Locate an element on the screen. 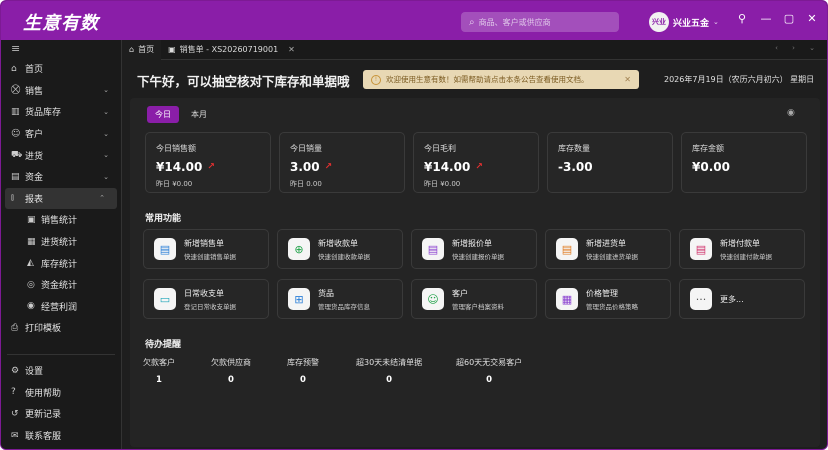 The width and height of the screenshot is (828, 450). todo-label: 欠款供应商 is located at coordinates (231, 362).